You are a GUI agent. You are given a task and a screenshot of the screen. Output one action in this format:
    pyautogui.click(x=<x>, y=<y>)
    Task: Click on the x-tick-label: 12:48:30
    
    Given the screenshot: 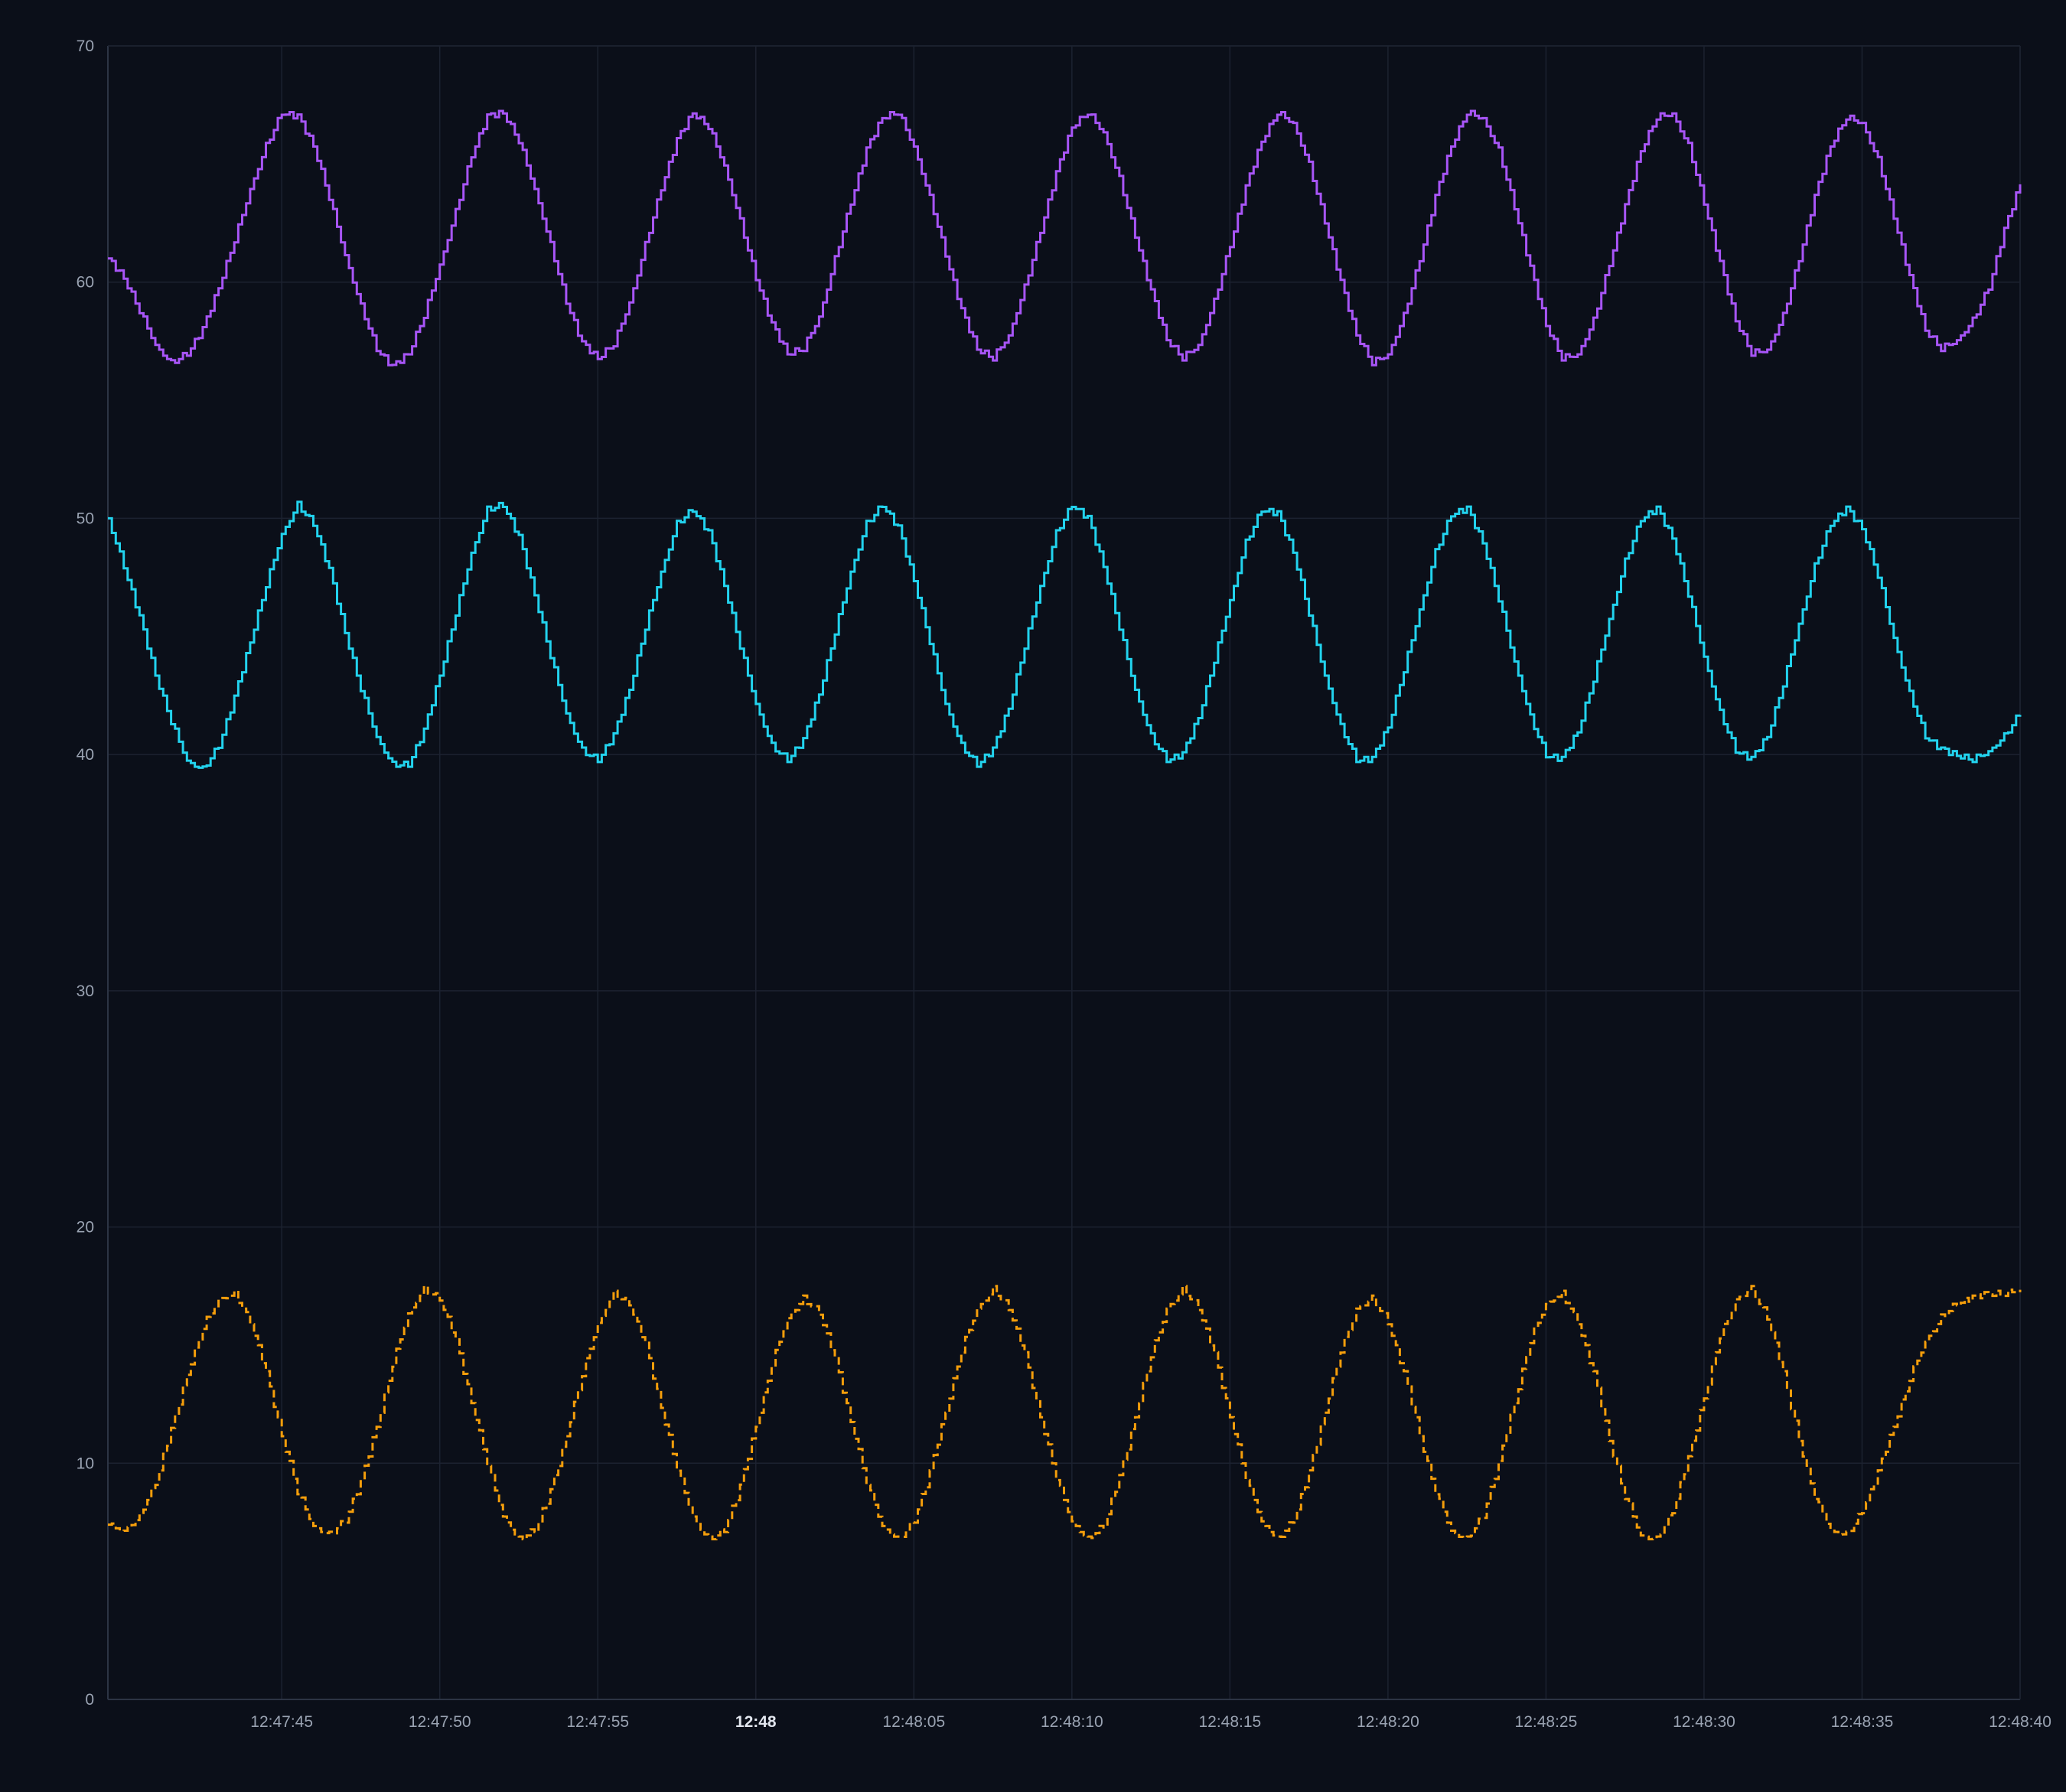 What is the action you would take?
    pyautogui.click(x=1704, y=1722)
    